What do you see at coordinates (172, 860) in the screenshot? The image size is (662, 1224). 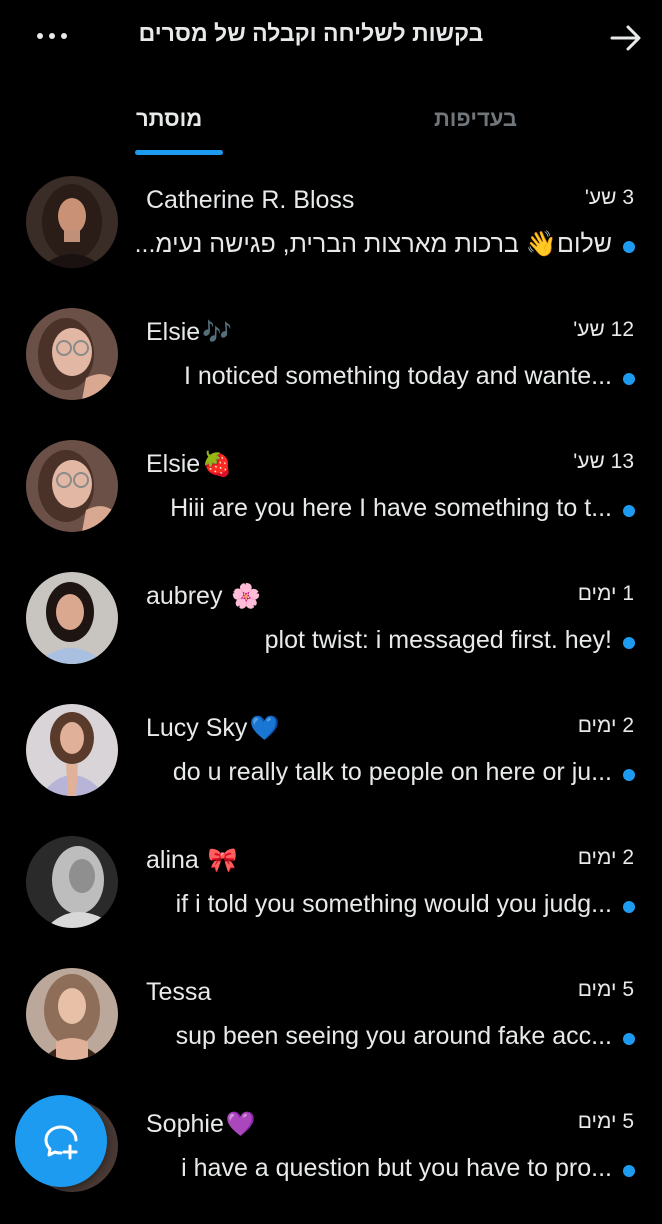 I see `sender-name-text: alina` at bounding box center [172, 860].